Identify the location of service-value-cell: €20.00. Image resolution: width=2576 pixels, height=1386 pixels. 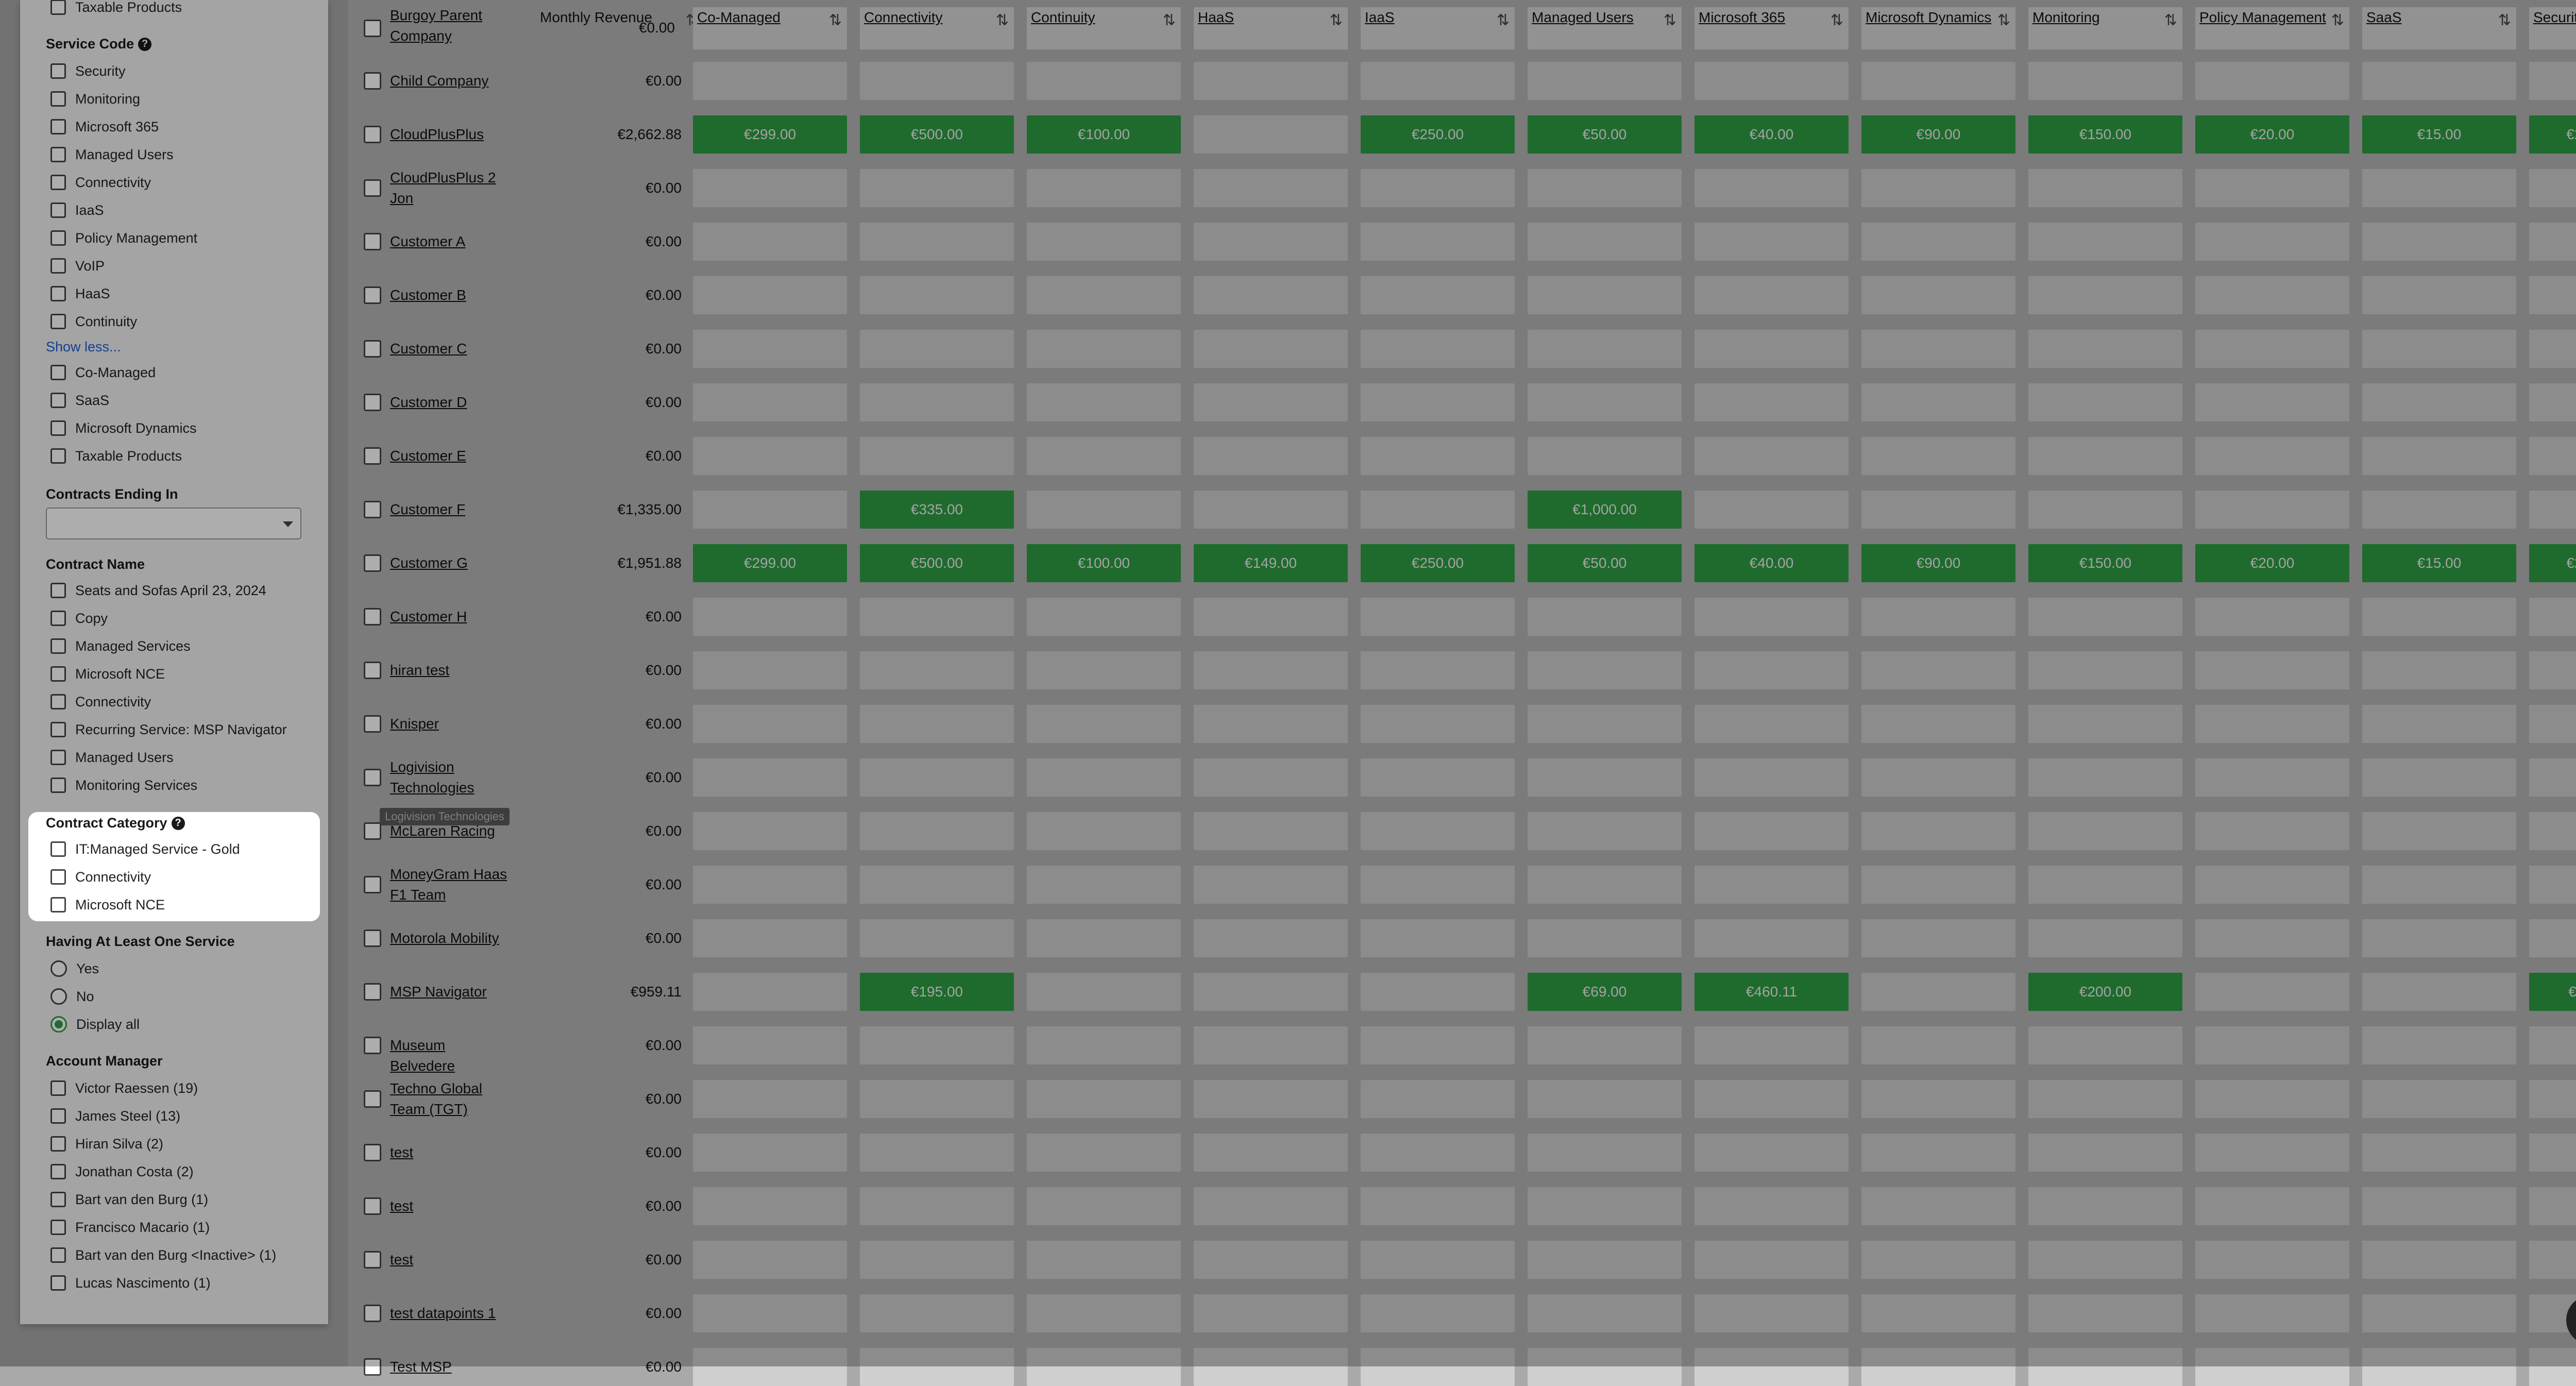
(2272, 563).